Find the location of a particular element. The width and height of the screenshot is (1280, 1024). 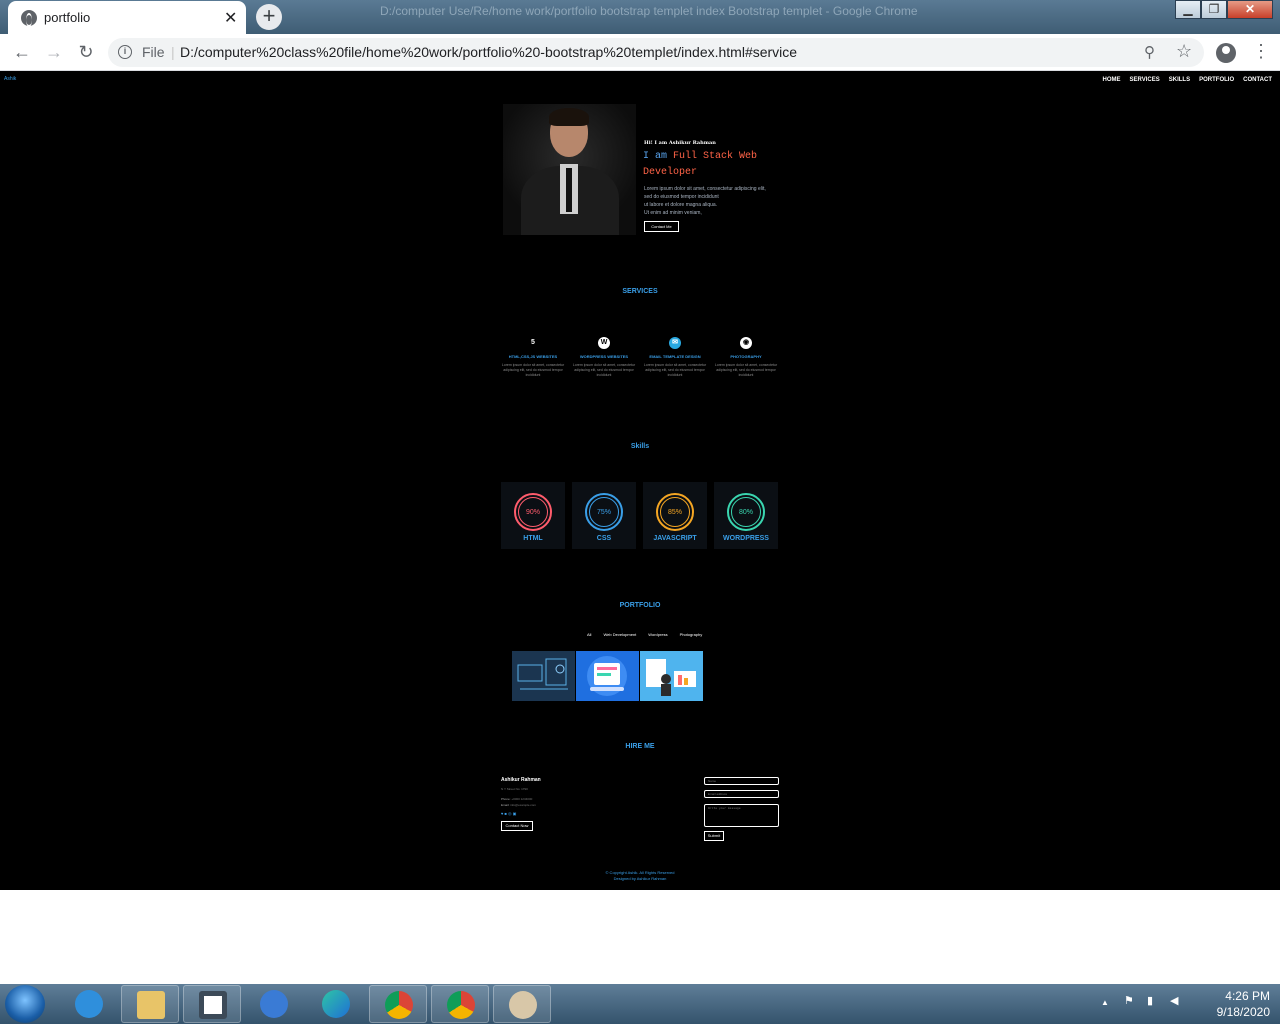

wordpress-icon: W is located at coordinates (604, 343).